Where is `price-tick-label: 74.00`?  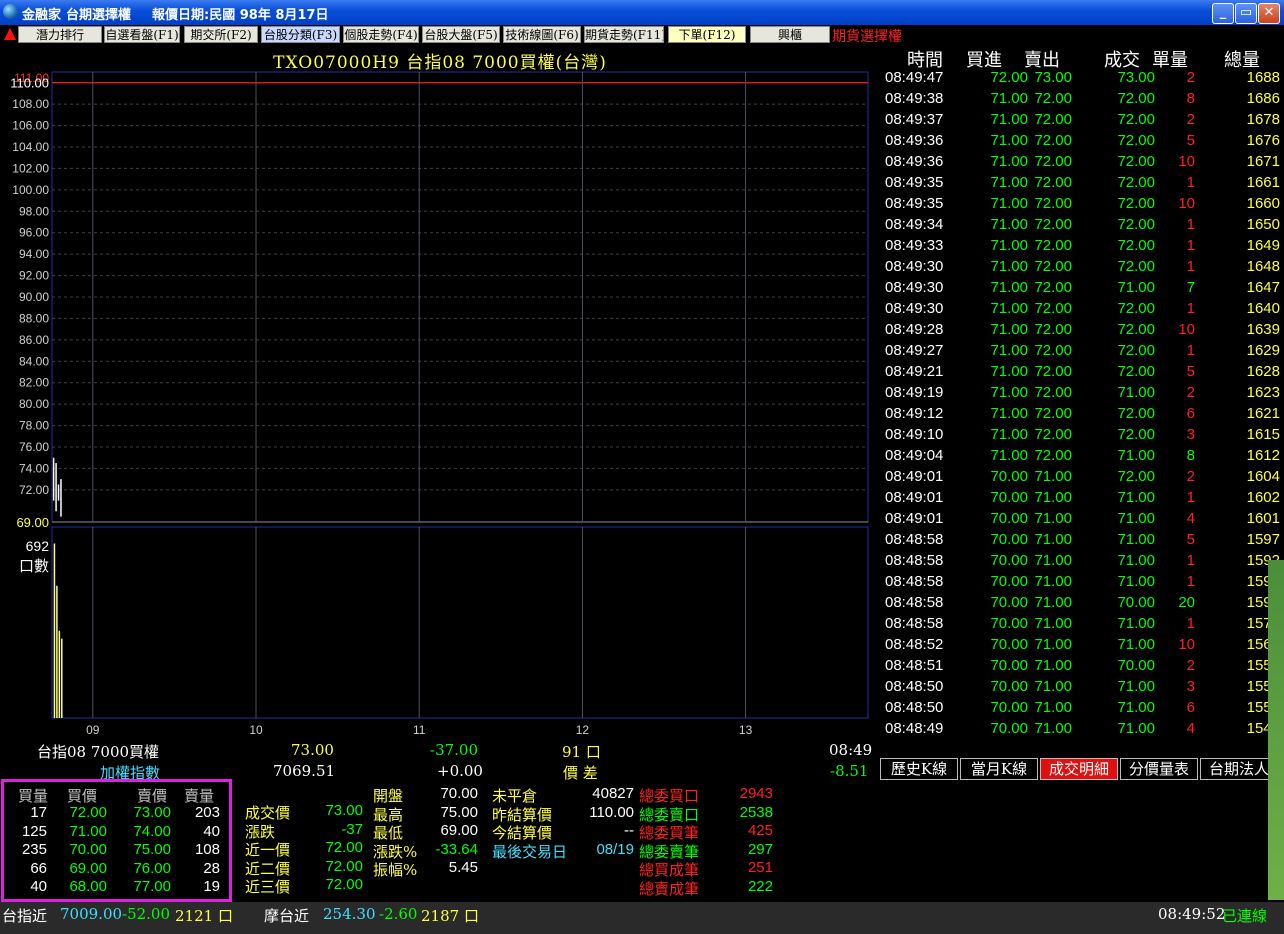 price-tick-label: 74.00 is located at coordinates (34, 468).